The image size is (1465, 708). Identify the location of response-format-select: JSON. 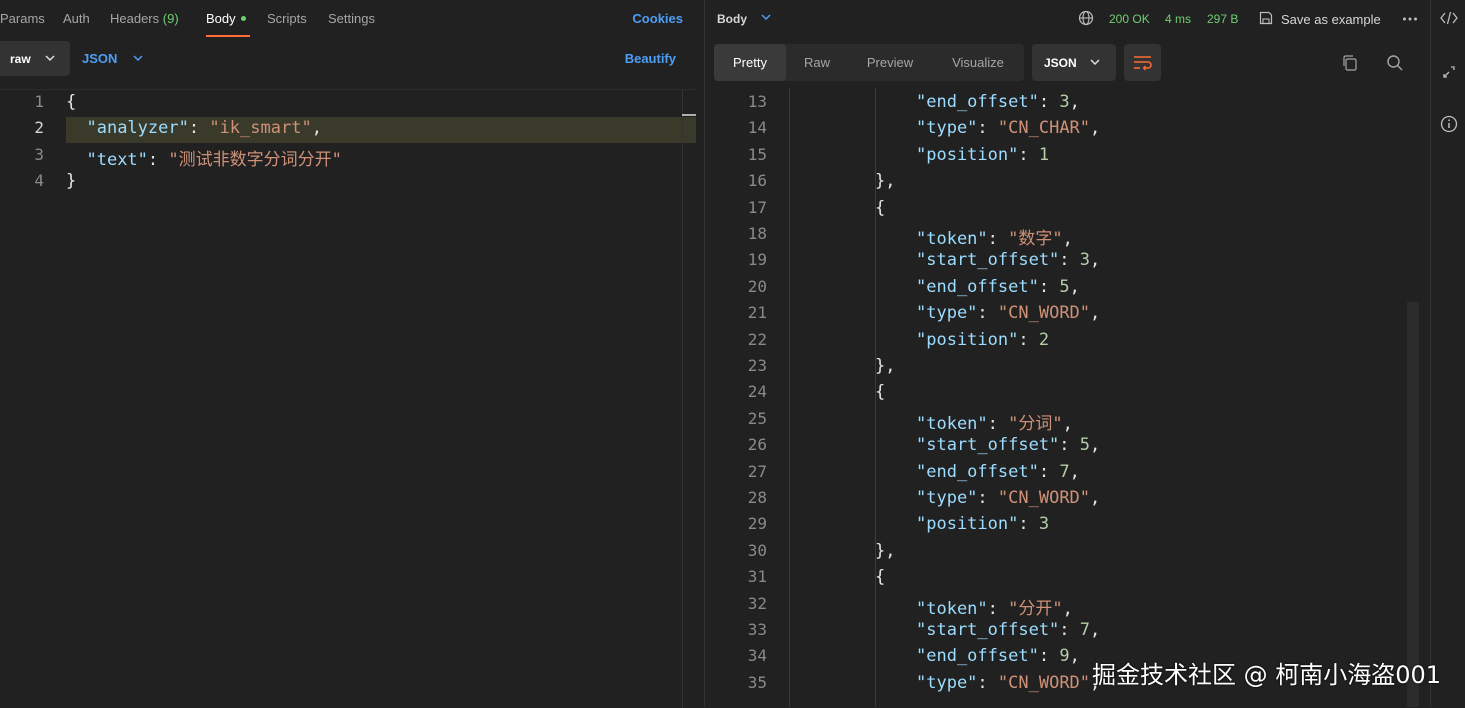
(1074, 62).